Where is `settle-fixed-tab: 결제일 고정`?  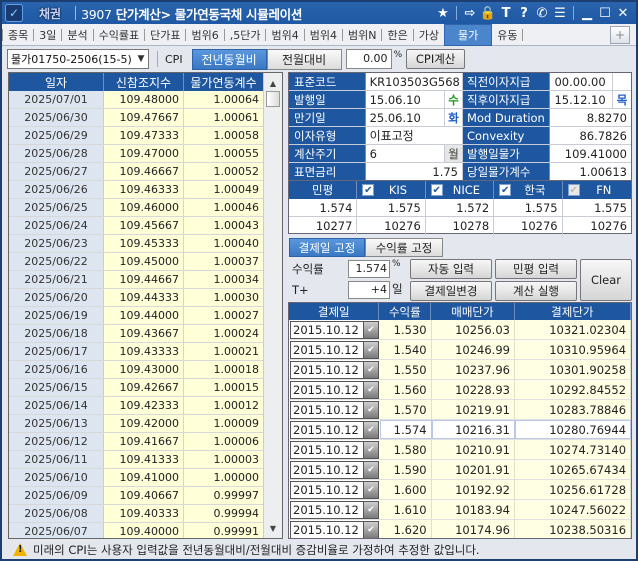
settle-fixed-tab: 결제일 고정 is located at coordinates (327, 247).